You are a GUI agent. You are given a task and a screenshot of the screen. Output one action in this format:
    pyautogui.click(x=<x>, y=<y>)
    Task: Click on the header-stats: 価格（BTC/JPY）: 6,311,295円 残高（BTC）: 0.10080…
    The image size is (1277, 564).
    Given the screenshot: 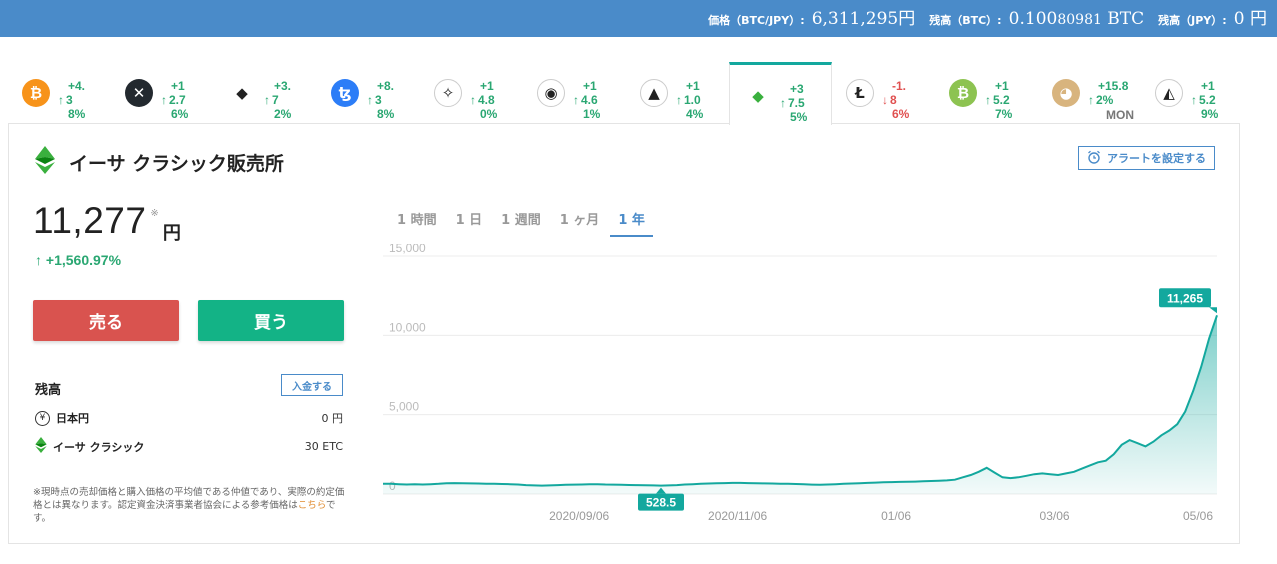 What is the action you would take?
    pyautogui.click(x=987, y=16)
    